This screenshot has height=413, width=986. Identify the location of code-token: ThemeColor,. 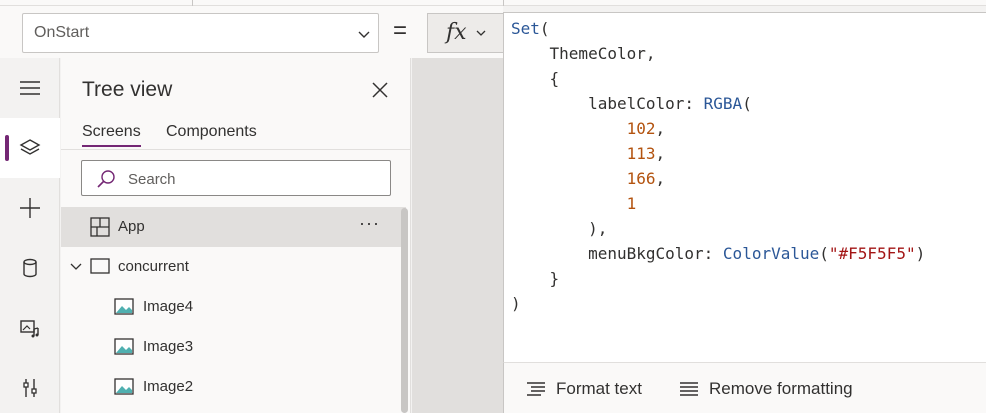
(583, 53).